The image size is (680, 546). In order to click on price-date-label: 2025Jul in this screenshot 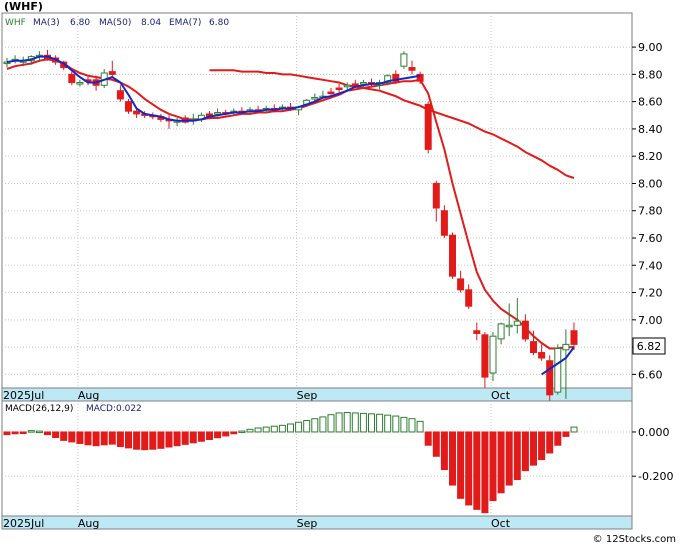, I will do `click(23, 395)`.